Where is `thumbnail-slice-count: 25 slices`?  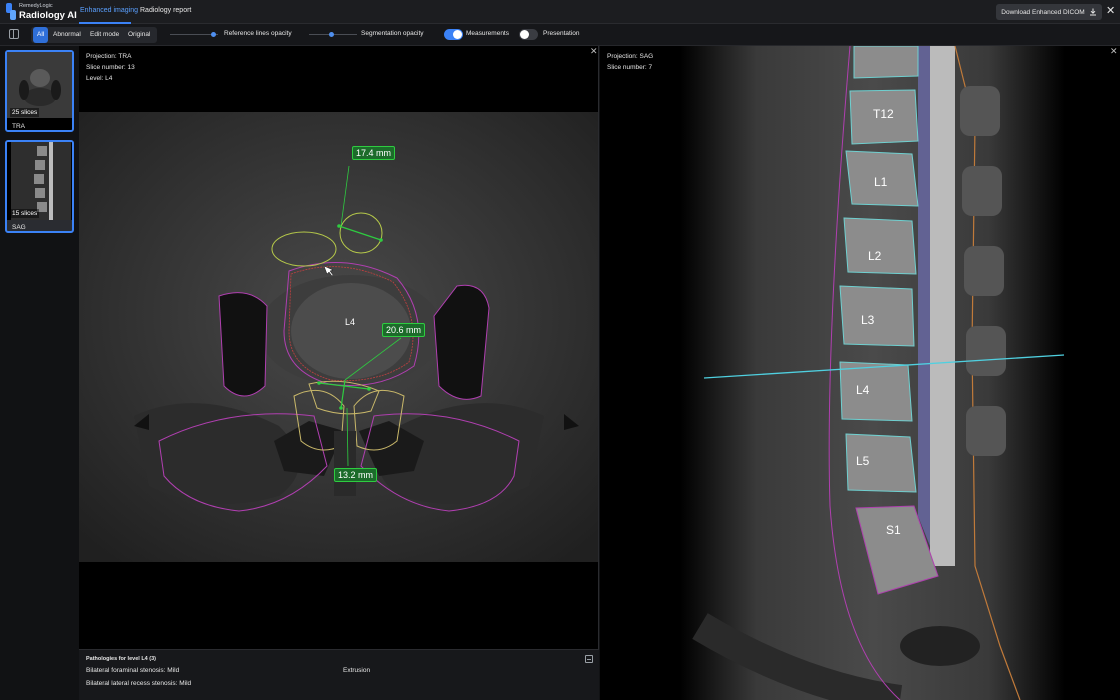 thumbnail-slice-count: 25 slices is located at coordinates (25, 112).